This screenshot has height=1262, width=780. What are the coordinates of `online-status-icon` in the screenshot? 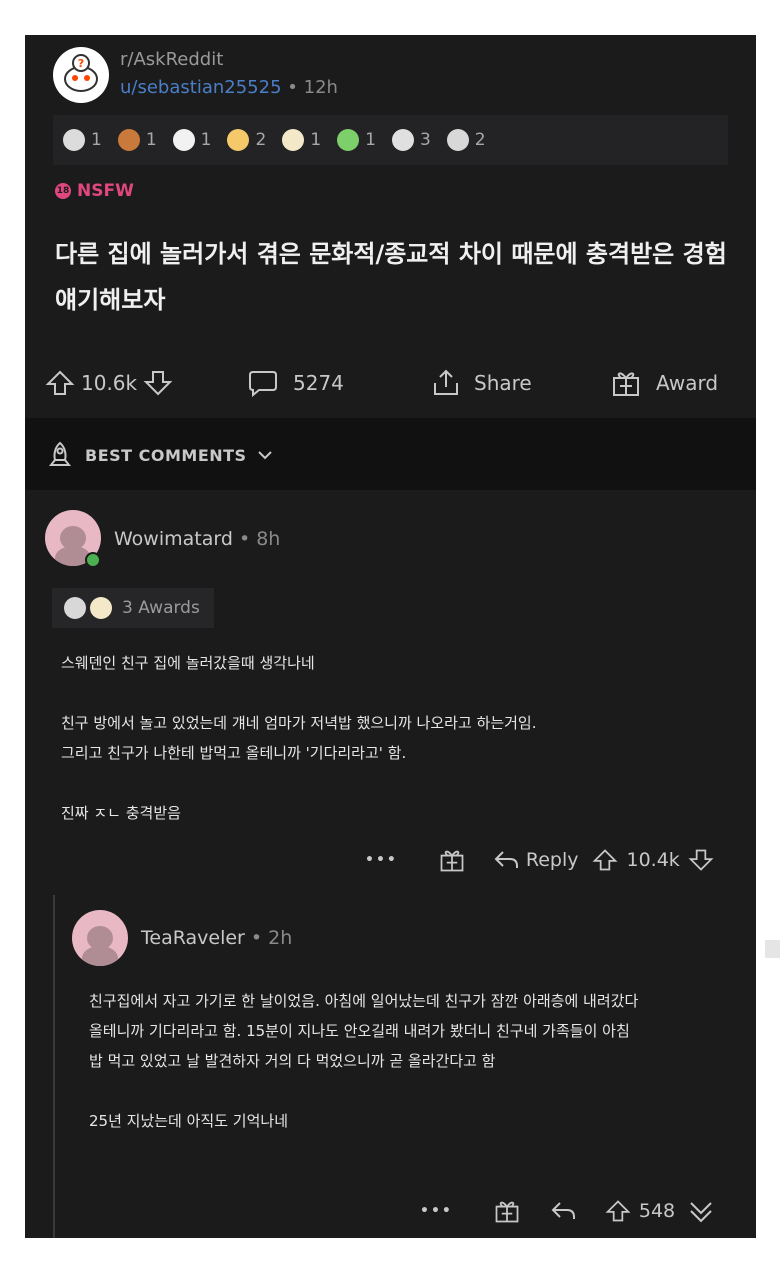 It's located at (93, 560).